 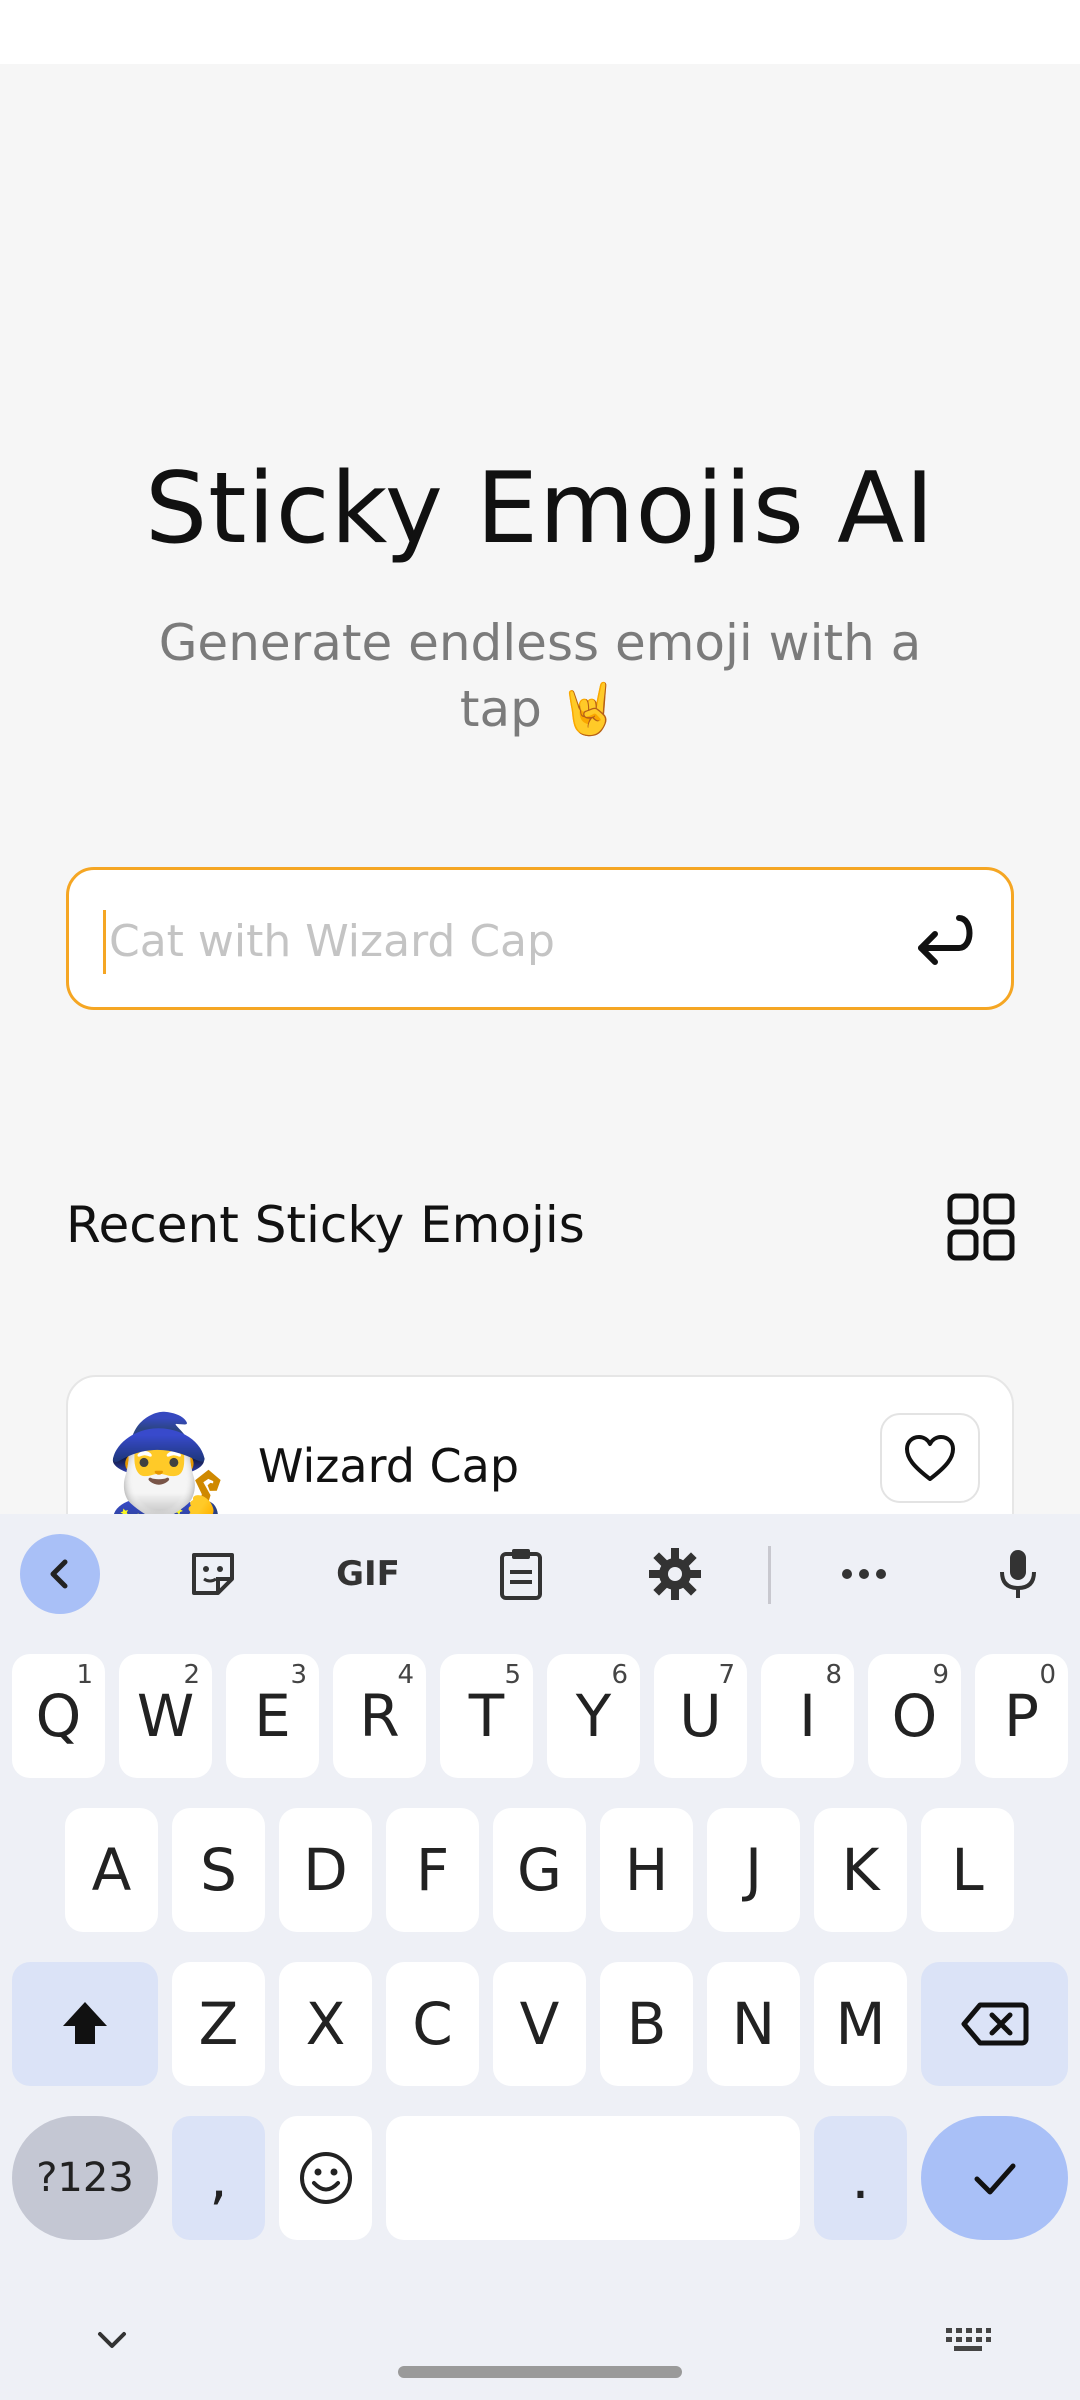 What do you see at coordinates (944, 941) in the screenshot?
I see `enter-icon` at bounding box center [944, 941].